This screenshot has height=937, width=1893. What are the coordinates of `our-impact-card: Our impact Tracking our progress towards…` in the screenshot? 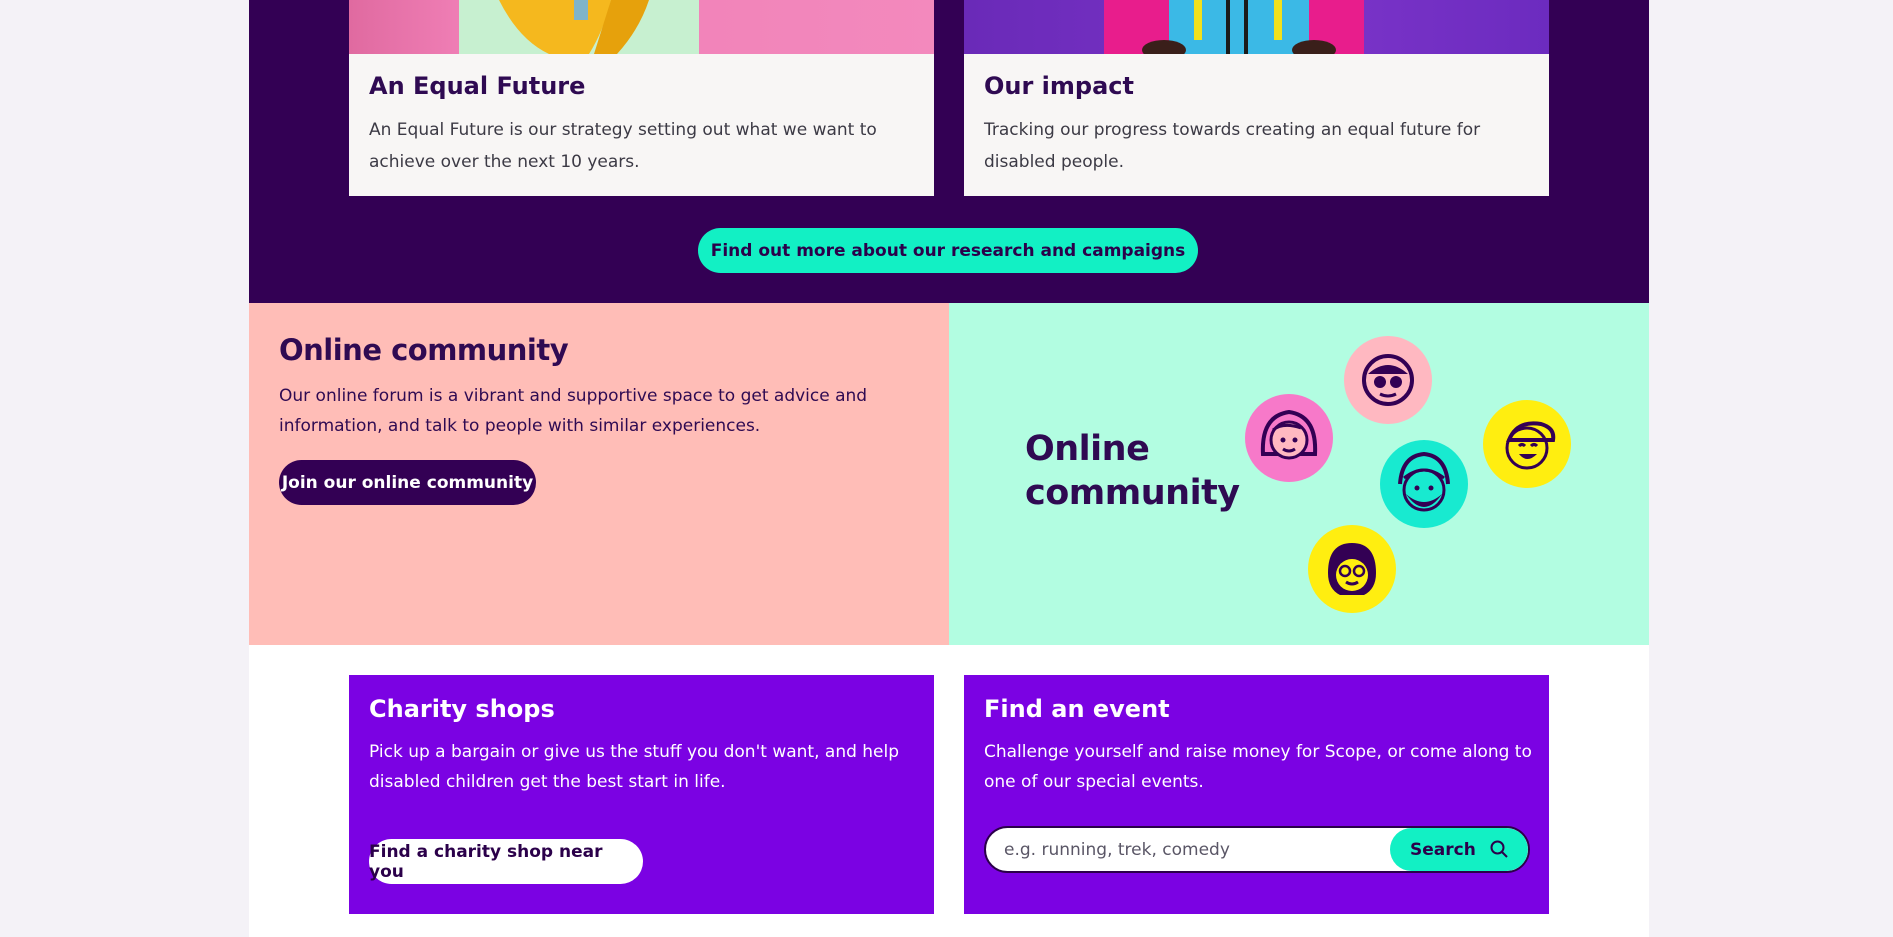 It's located at (1256, 98).